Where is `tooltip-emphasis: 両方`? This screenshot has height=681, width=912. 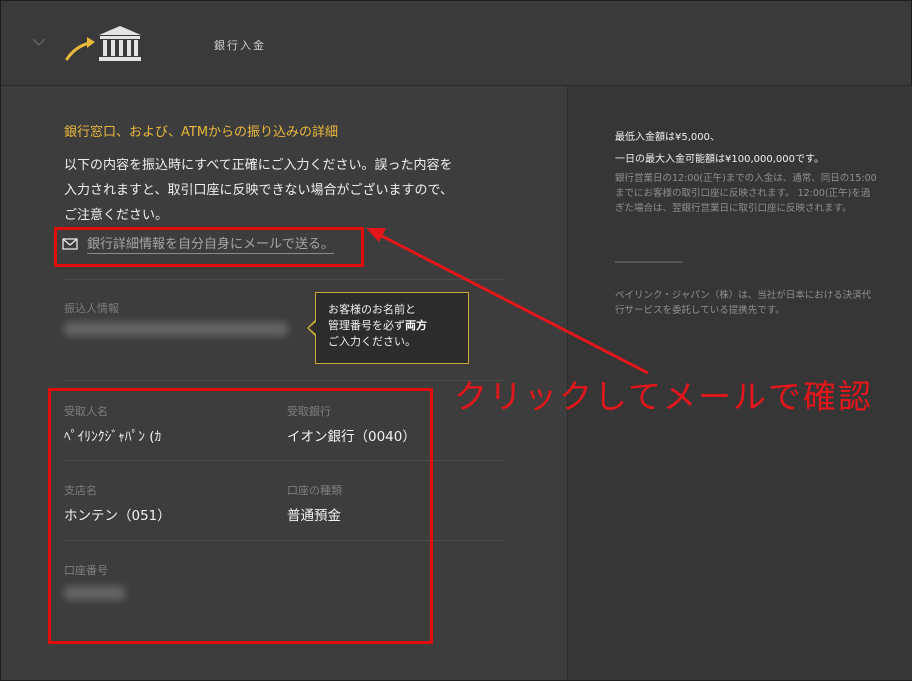 tooltip-emphasis: 両方 is located at coordinates (416, 325).